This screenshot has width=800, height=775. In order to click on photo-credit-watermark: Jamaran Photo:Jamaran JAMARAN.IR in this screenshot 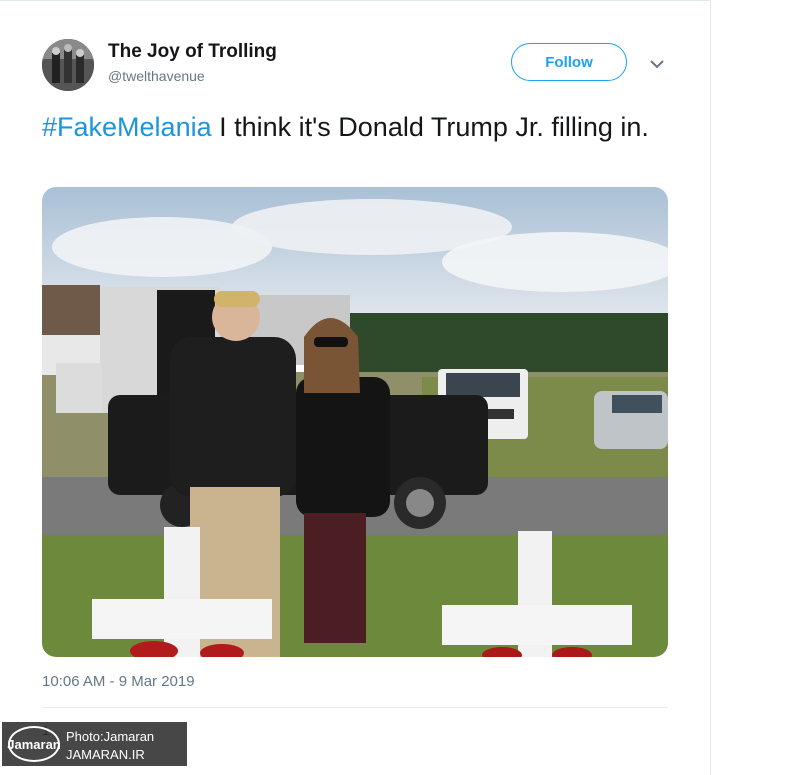, I will do `click(94, 744)`.